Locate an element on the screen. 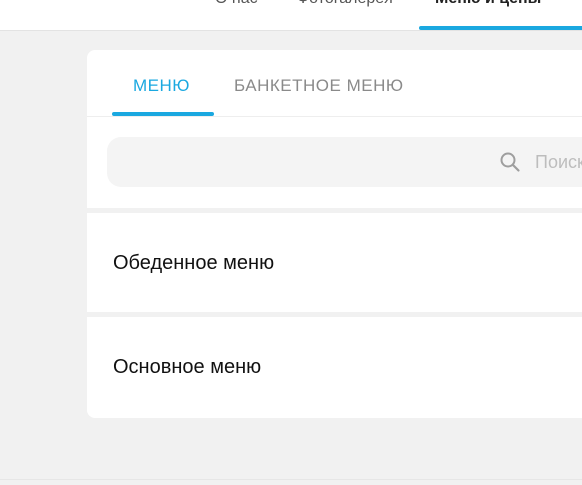  menu-item-label: Основное меню is located at coordinates (187, 367).